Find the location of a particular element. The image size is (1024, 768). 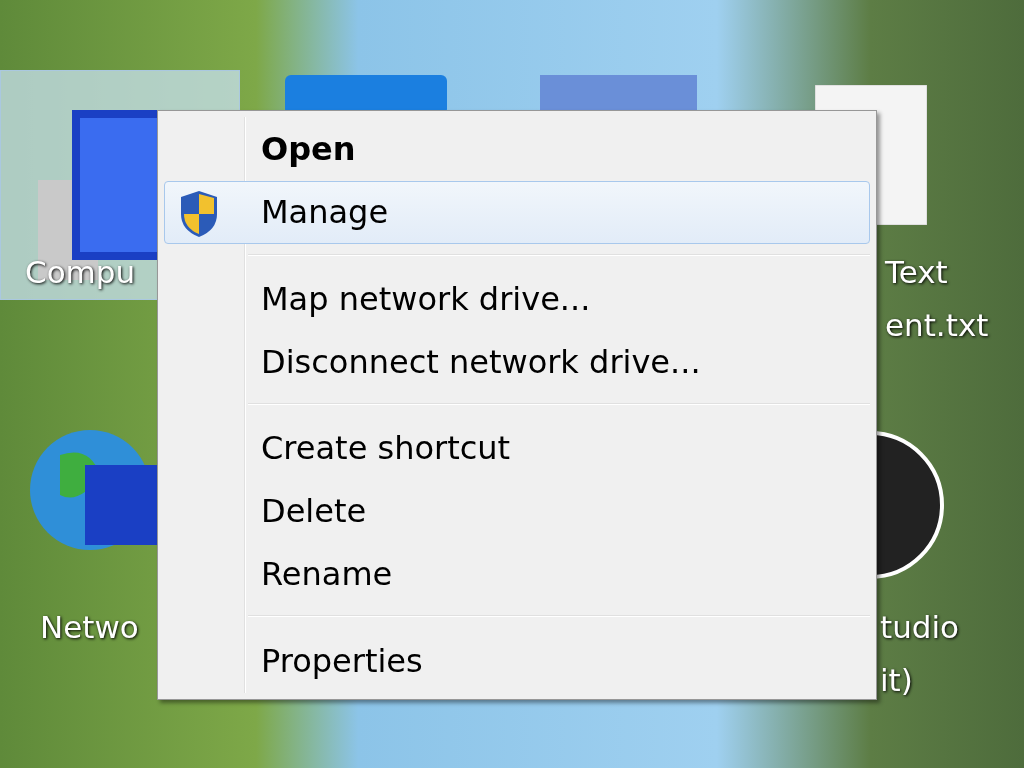

menu-item: Delete is located at coordinates (517, 511).